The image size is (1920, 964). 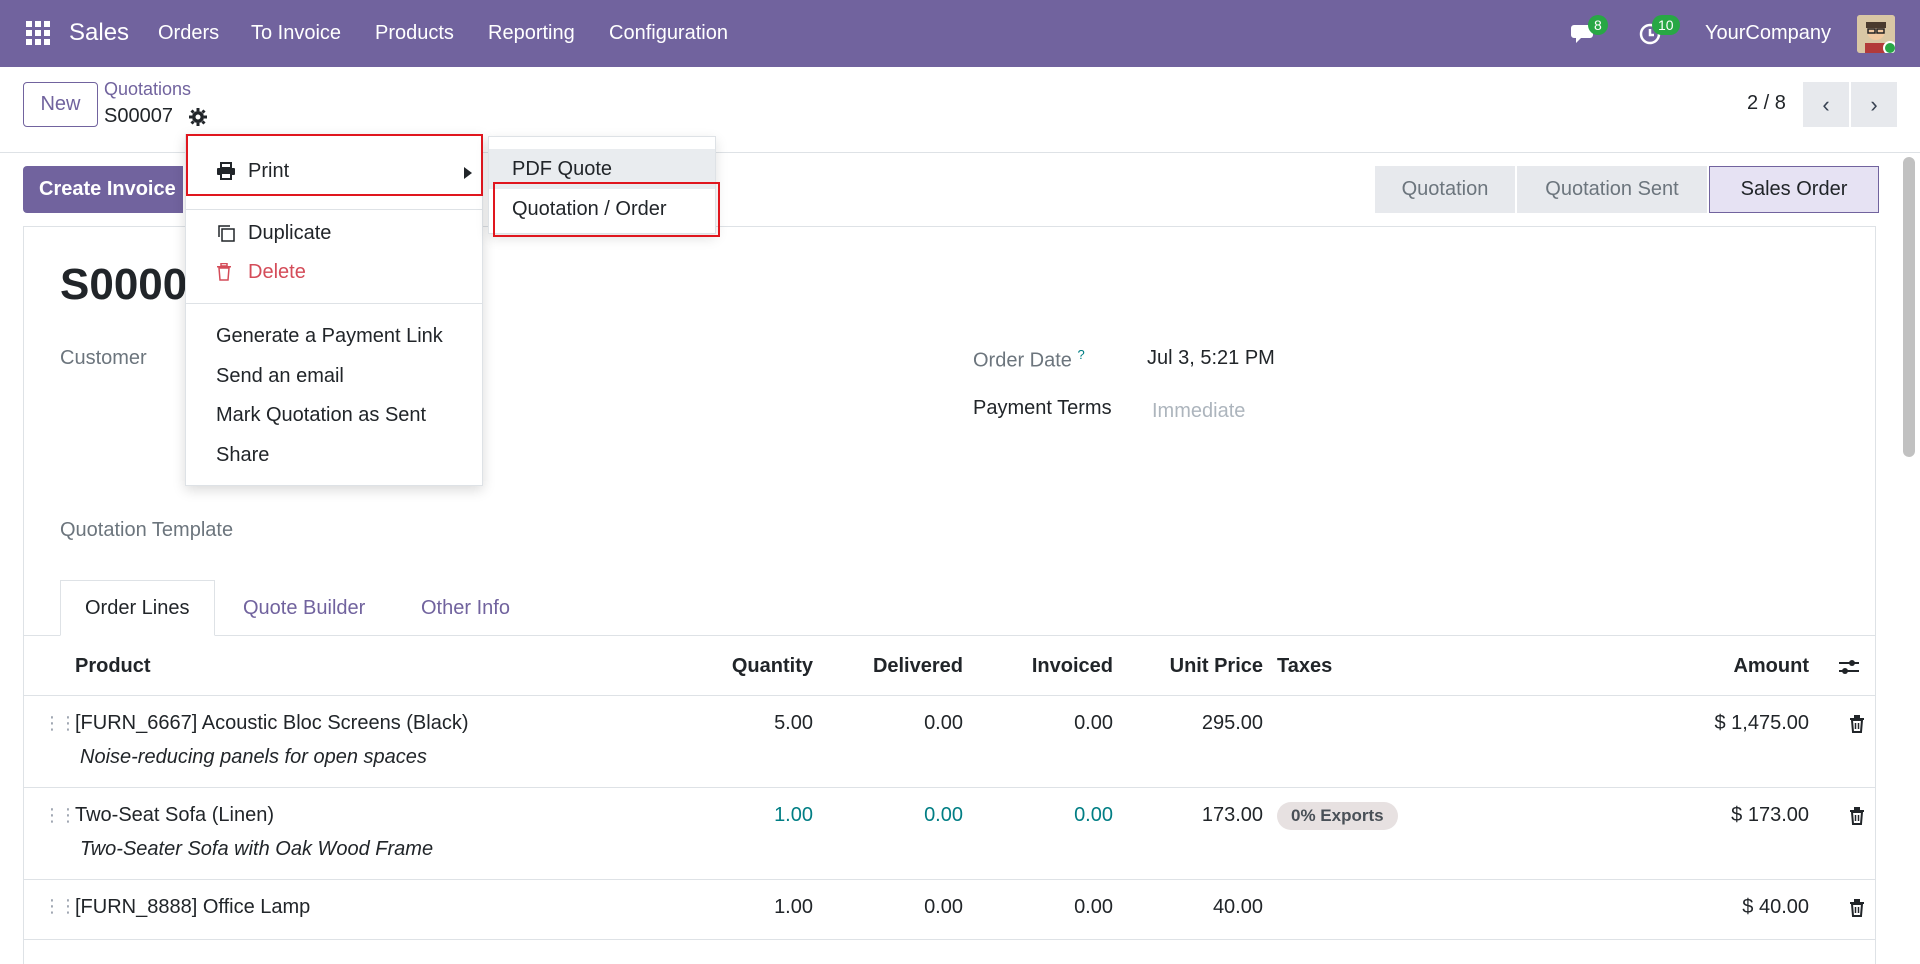 I want to click on tab-other-info: Other Info, so click(x=465, y=608).